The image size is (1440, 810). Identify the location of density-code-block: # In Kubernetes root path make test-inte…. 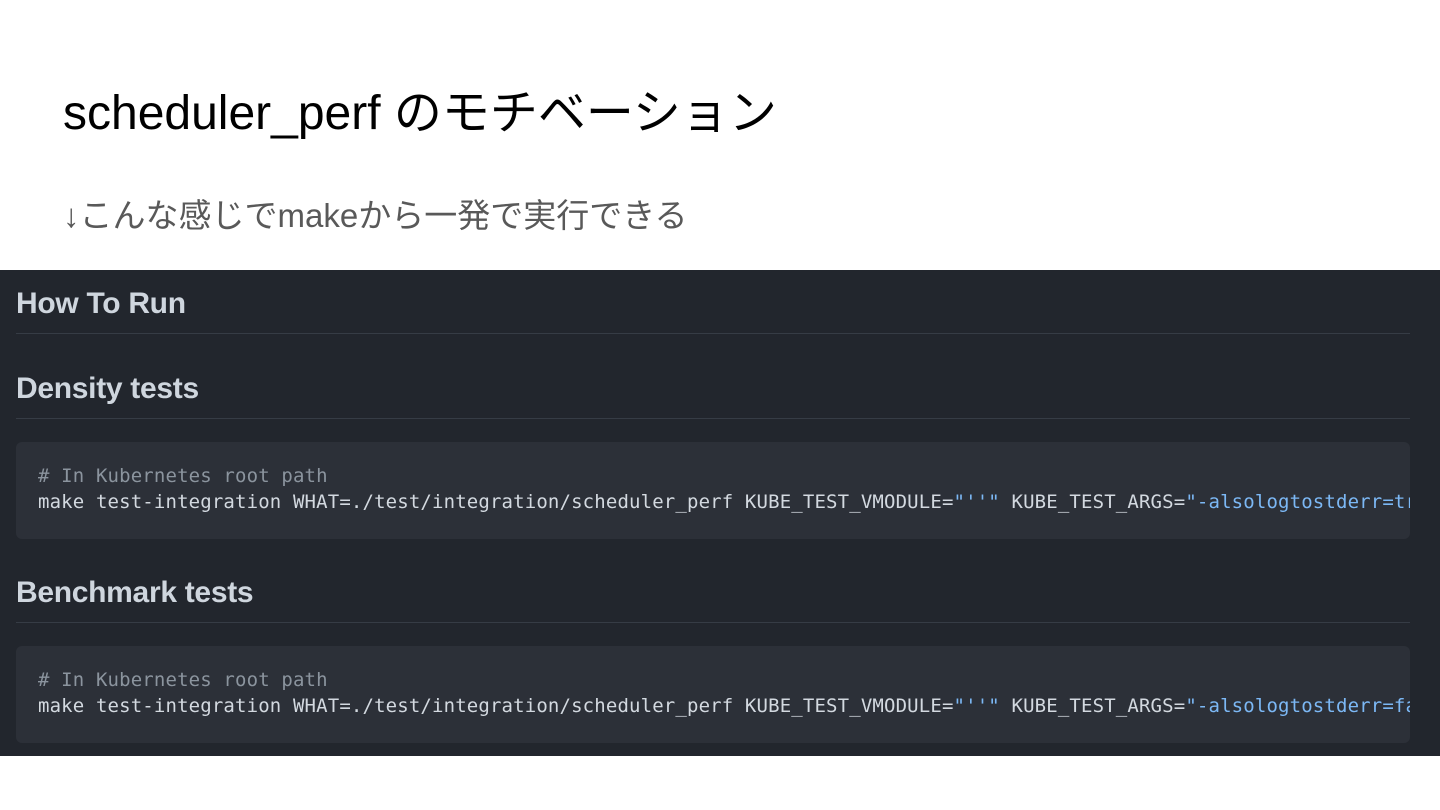
(713, 490).